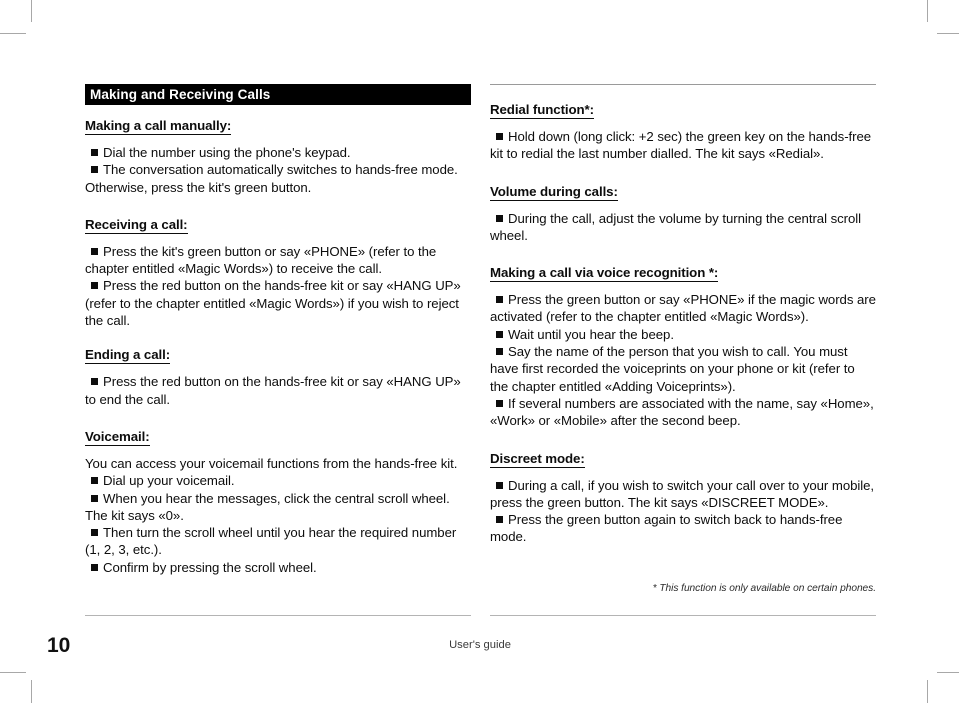  What do you see at coordinates (537, 459) in the screenshot?
I see `heading-text: Discreet mode:` at bounding box center [537, 459].